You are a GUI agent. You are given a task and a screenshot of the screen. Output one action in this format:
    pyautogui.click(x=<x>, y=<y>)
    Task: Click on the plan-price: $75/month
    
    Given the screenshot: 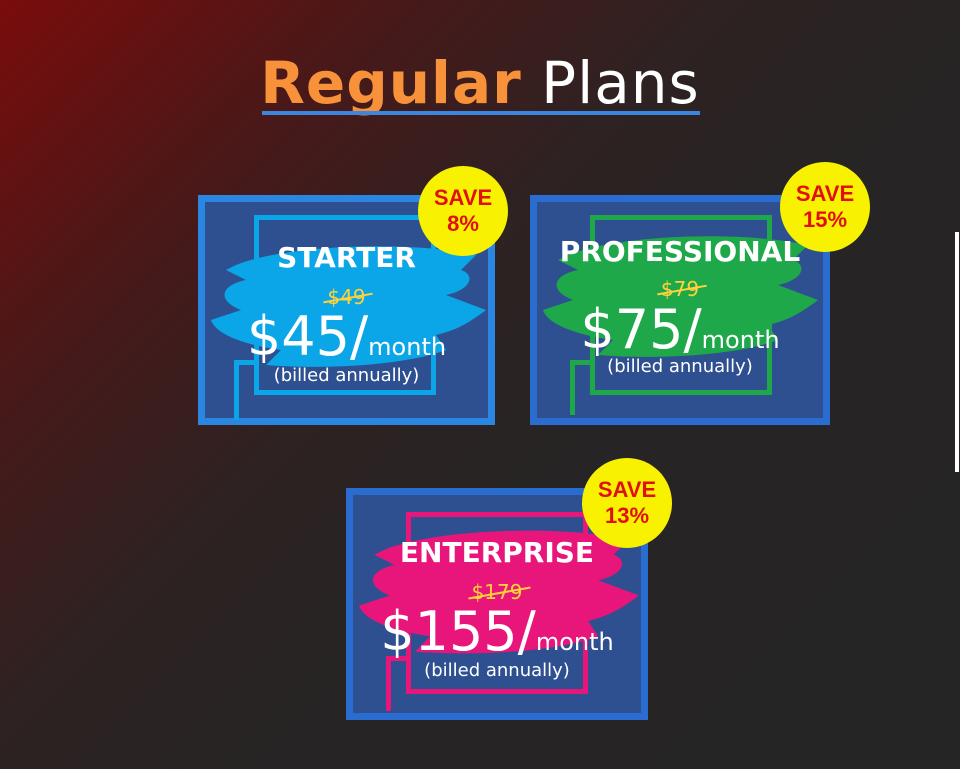 What is the action you would take?
    pyautogui.click(x=680, y=329)
    